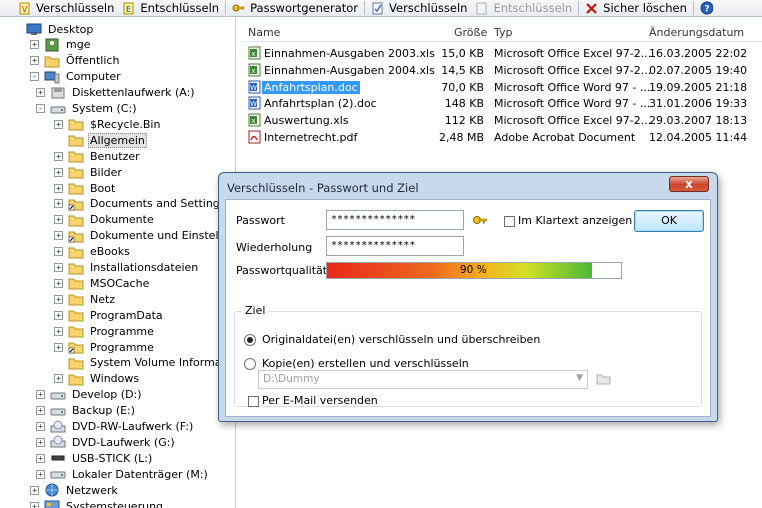 Image resolution: width=762 pixels, height=508 pixels. What do you see at coordinates (52, 490) in the screenshot?
I see `network-icon` at bounding box center [52, 490].